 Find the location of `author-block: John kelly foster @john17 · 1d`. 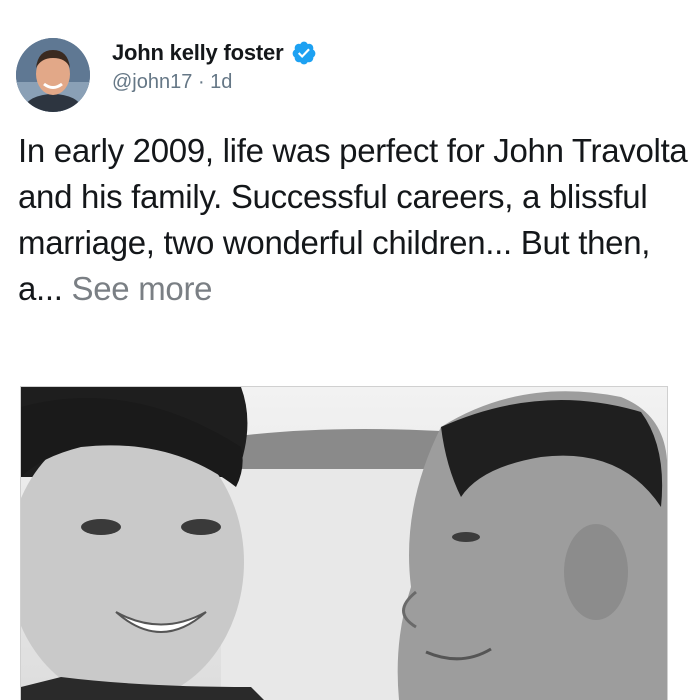

author-block: John kelly foster @john17 · 1d is located at coordinates (214, 66).